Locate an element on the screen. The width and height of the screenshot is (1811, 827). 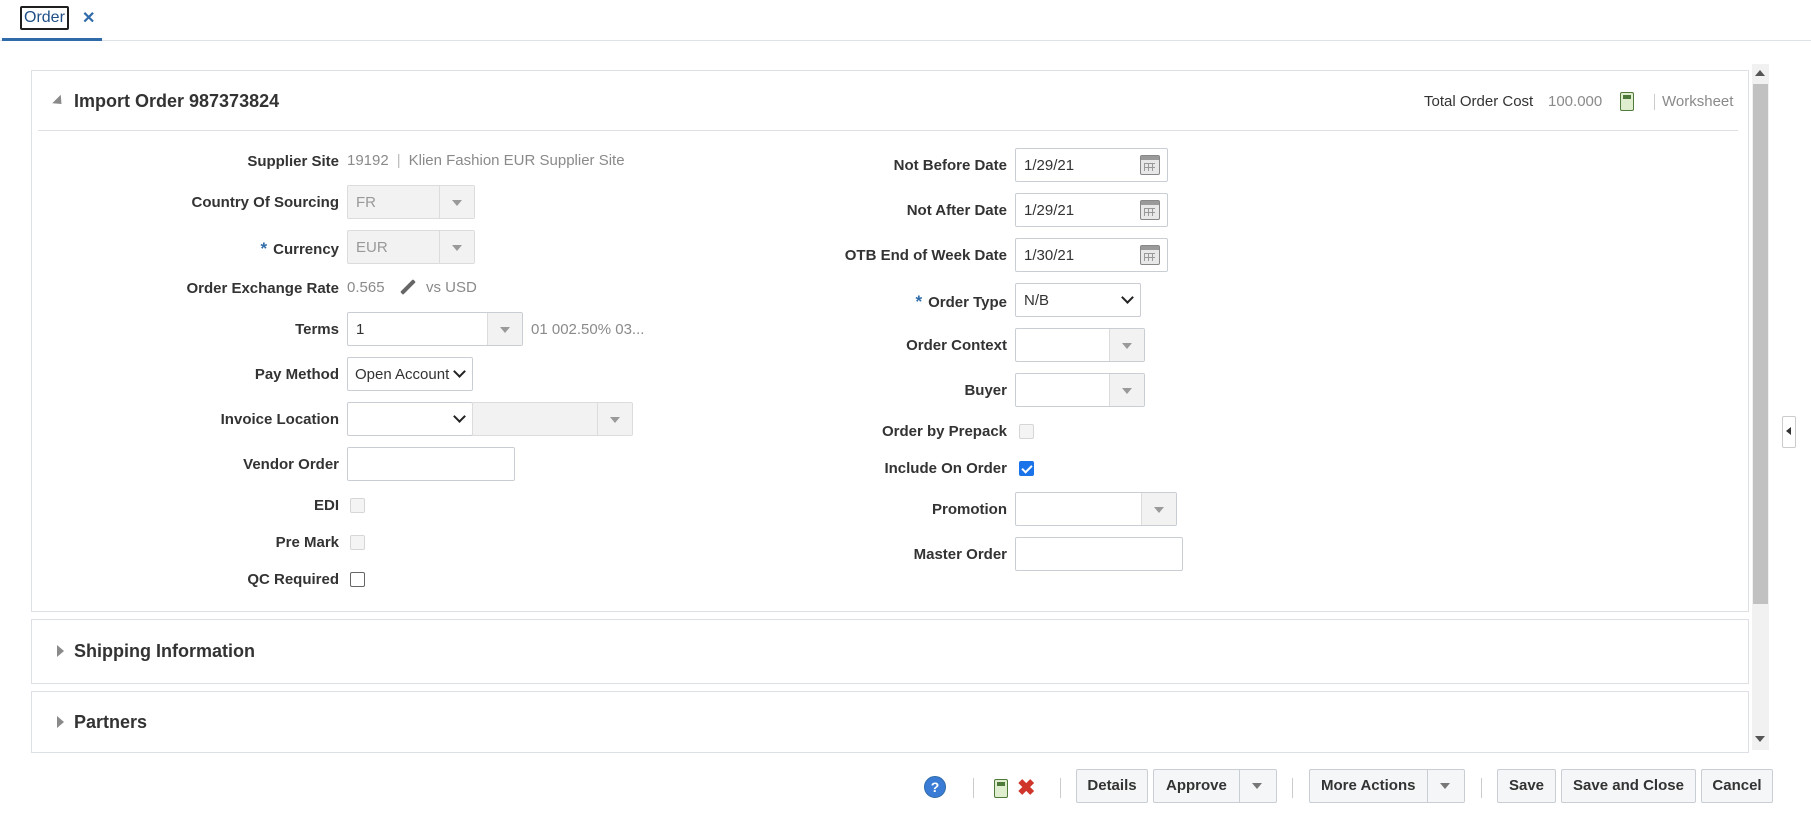
not-after-date-input: 1/29/21 is located at coordinates (1091, 210).